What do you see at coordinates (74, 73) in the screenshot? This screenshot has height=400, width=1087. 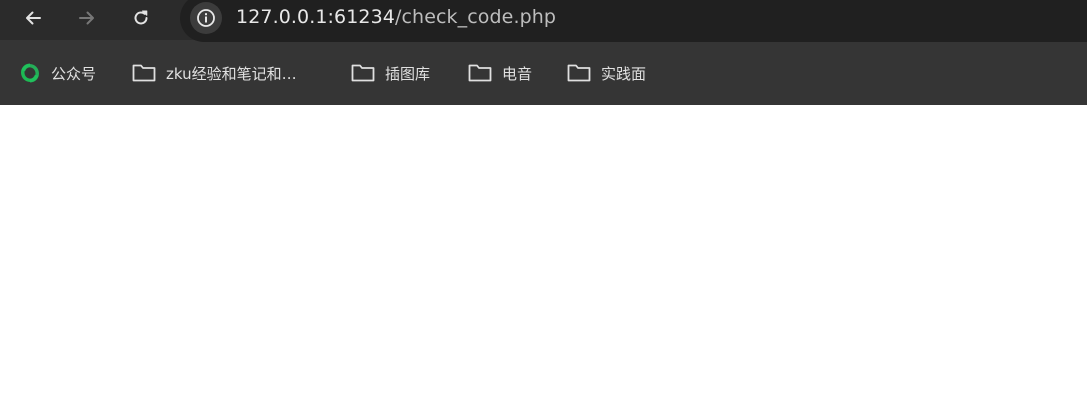 I see `bookmark-label: 公众号` at bounding box center [74, 73].